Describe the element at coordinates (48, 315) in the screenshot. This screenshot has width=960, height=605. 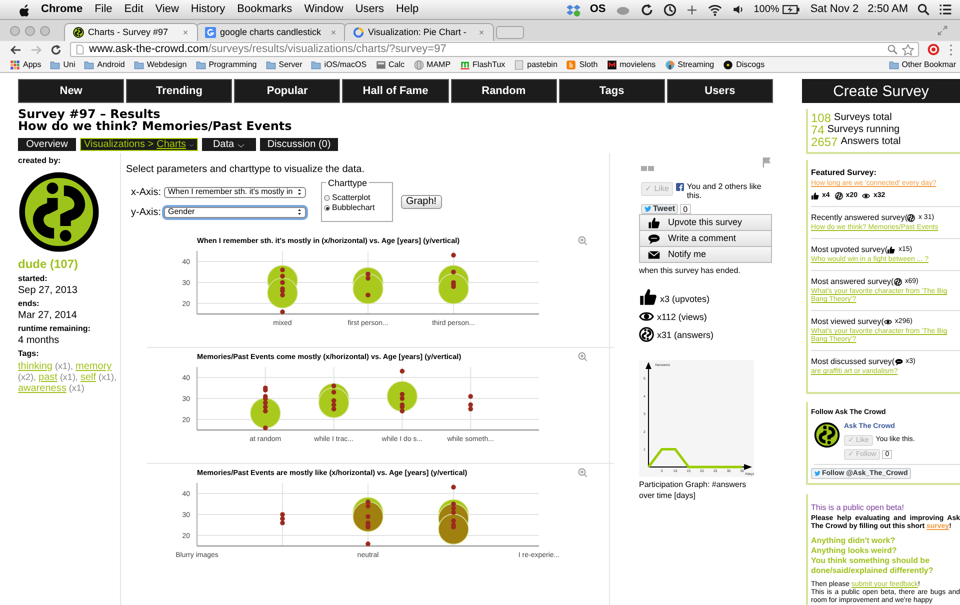
I see `value-text: Mar 27, 2014` at that location.